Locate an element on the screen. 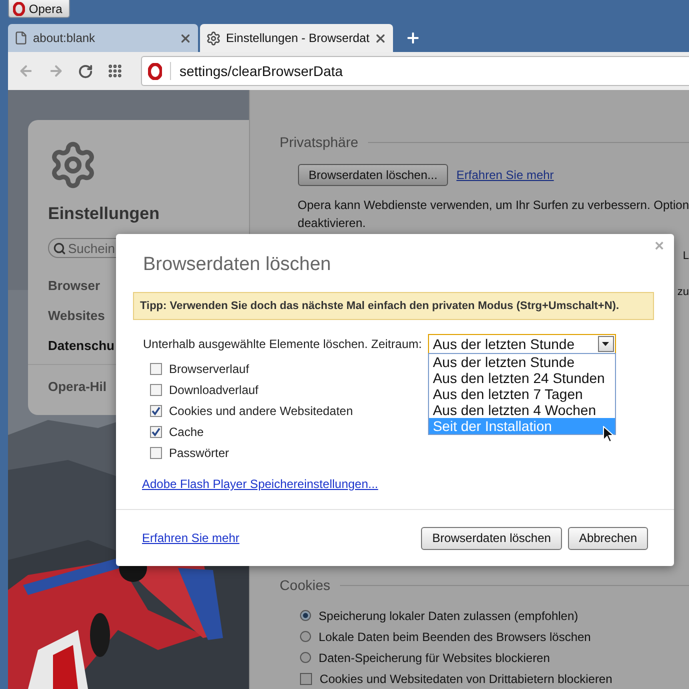 The height and width of the screenshot is (689, 689). period-dropdown: Aus der letzten Stunde is located at coordinates (522, 344).